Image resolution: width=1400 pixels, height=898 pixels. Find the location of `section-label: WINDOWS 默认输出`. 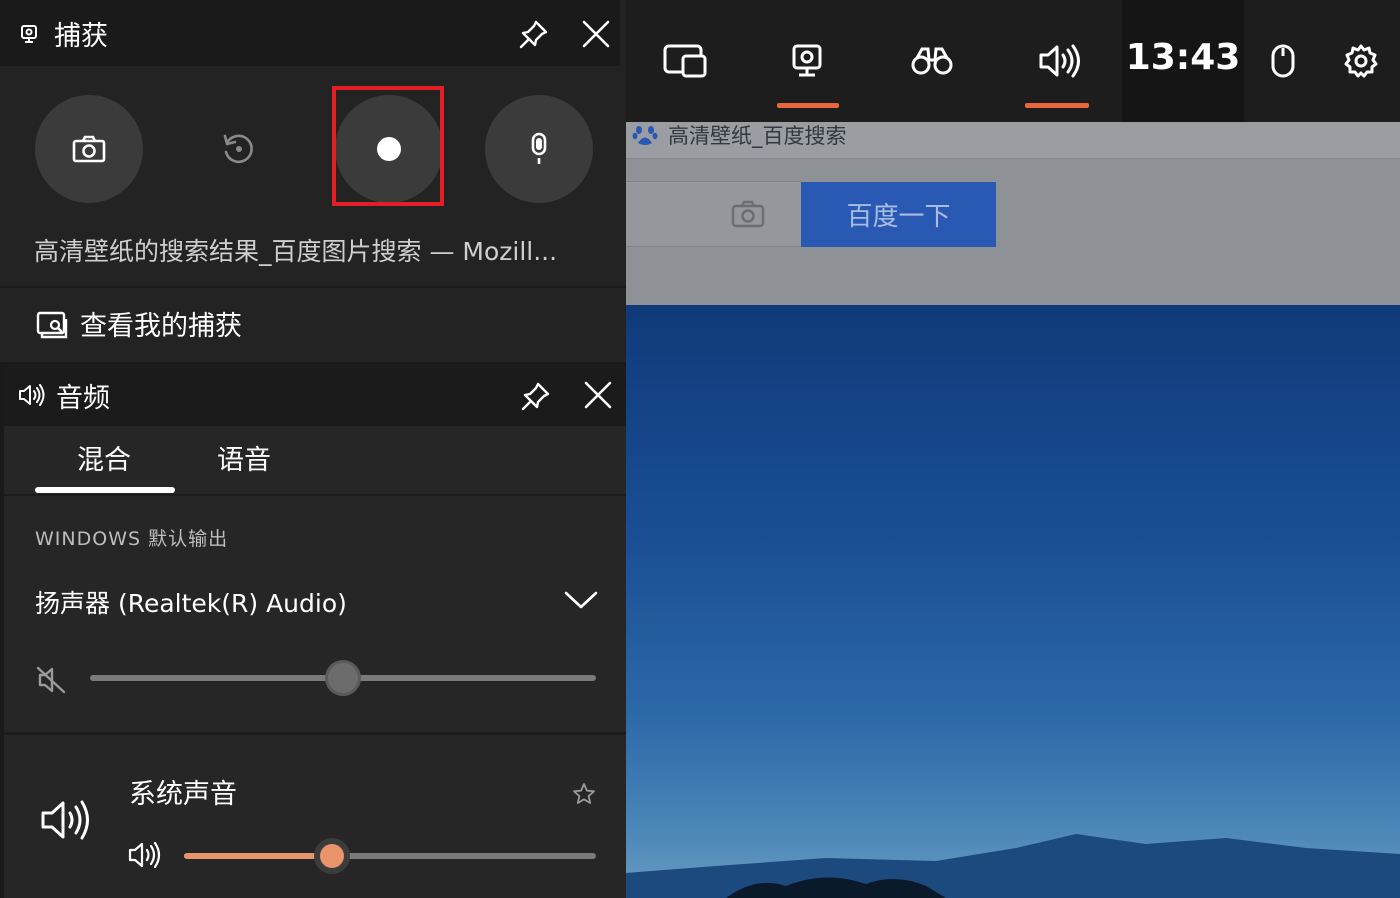

section-label: WINDOWS 默认输出 is located at coordinates (132, 539).